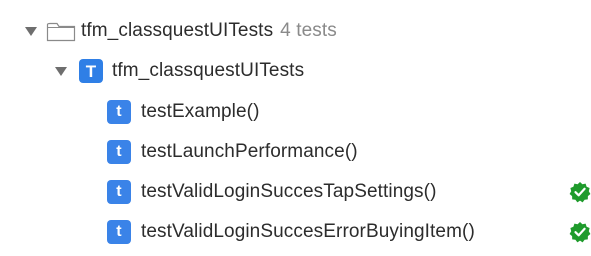 The image size is (591, 256). I want to click on root-label: tfm_classquestUITests, so click(177, 30).